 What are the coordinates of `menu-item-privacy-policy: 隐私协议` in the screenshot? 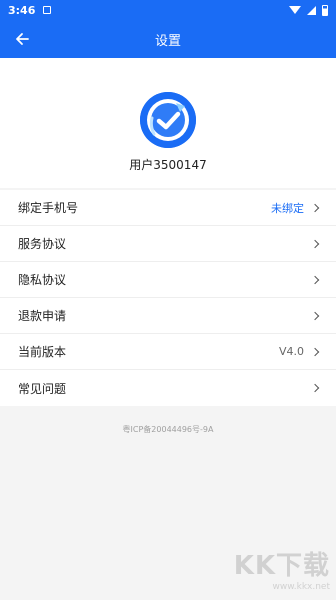 It's located at (168, 280).